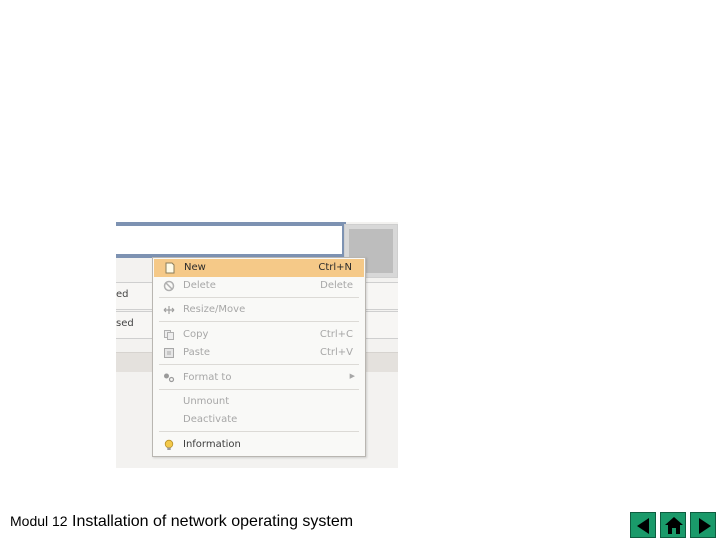  I want to click on menu-item-deactivate: Deactivate, so click(259, 420).